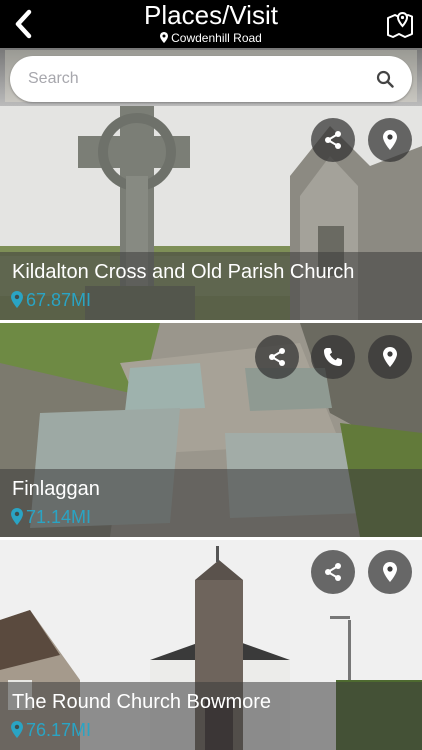 Image resolution: width=422 pixels, height=750 pixels. I want to click on current-location: Cowdenhill Road, so click(211, 38).